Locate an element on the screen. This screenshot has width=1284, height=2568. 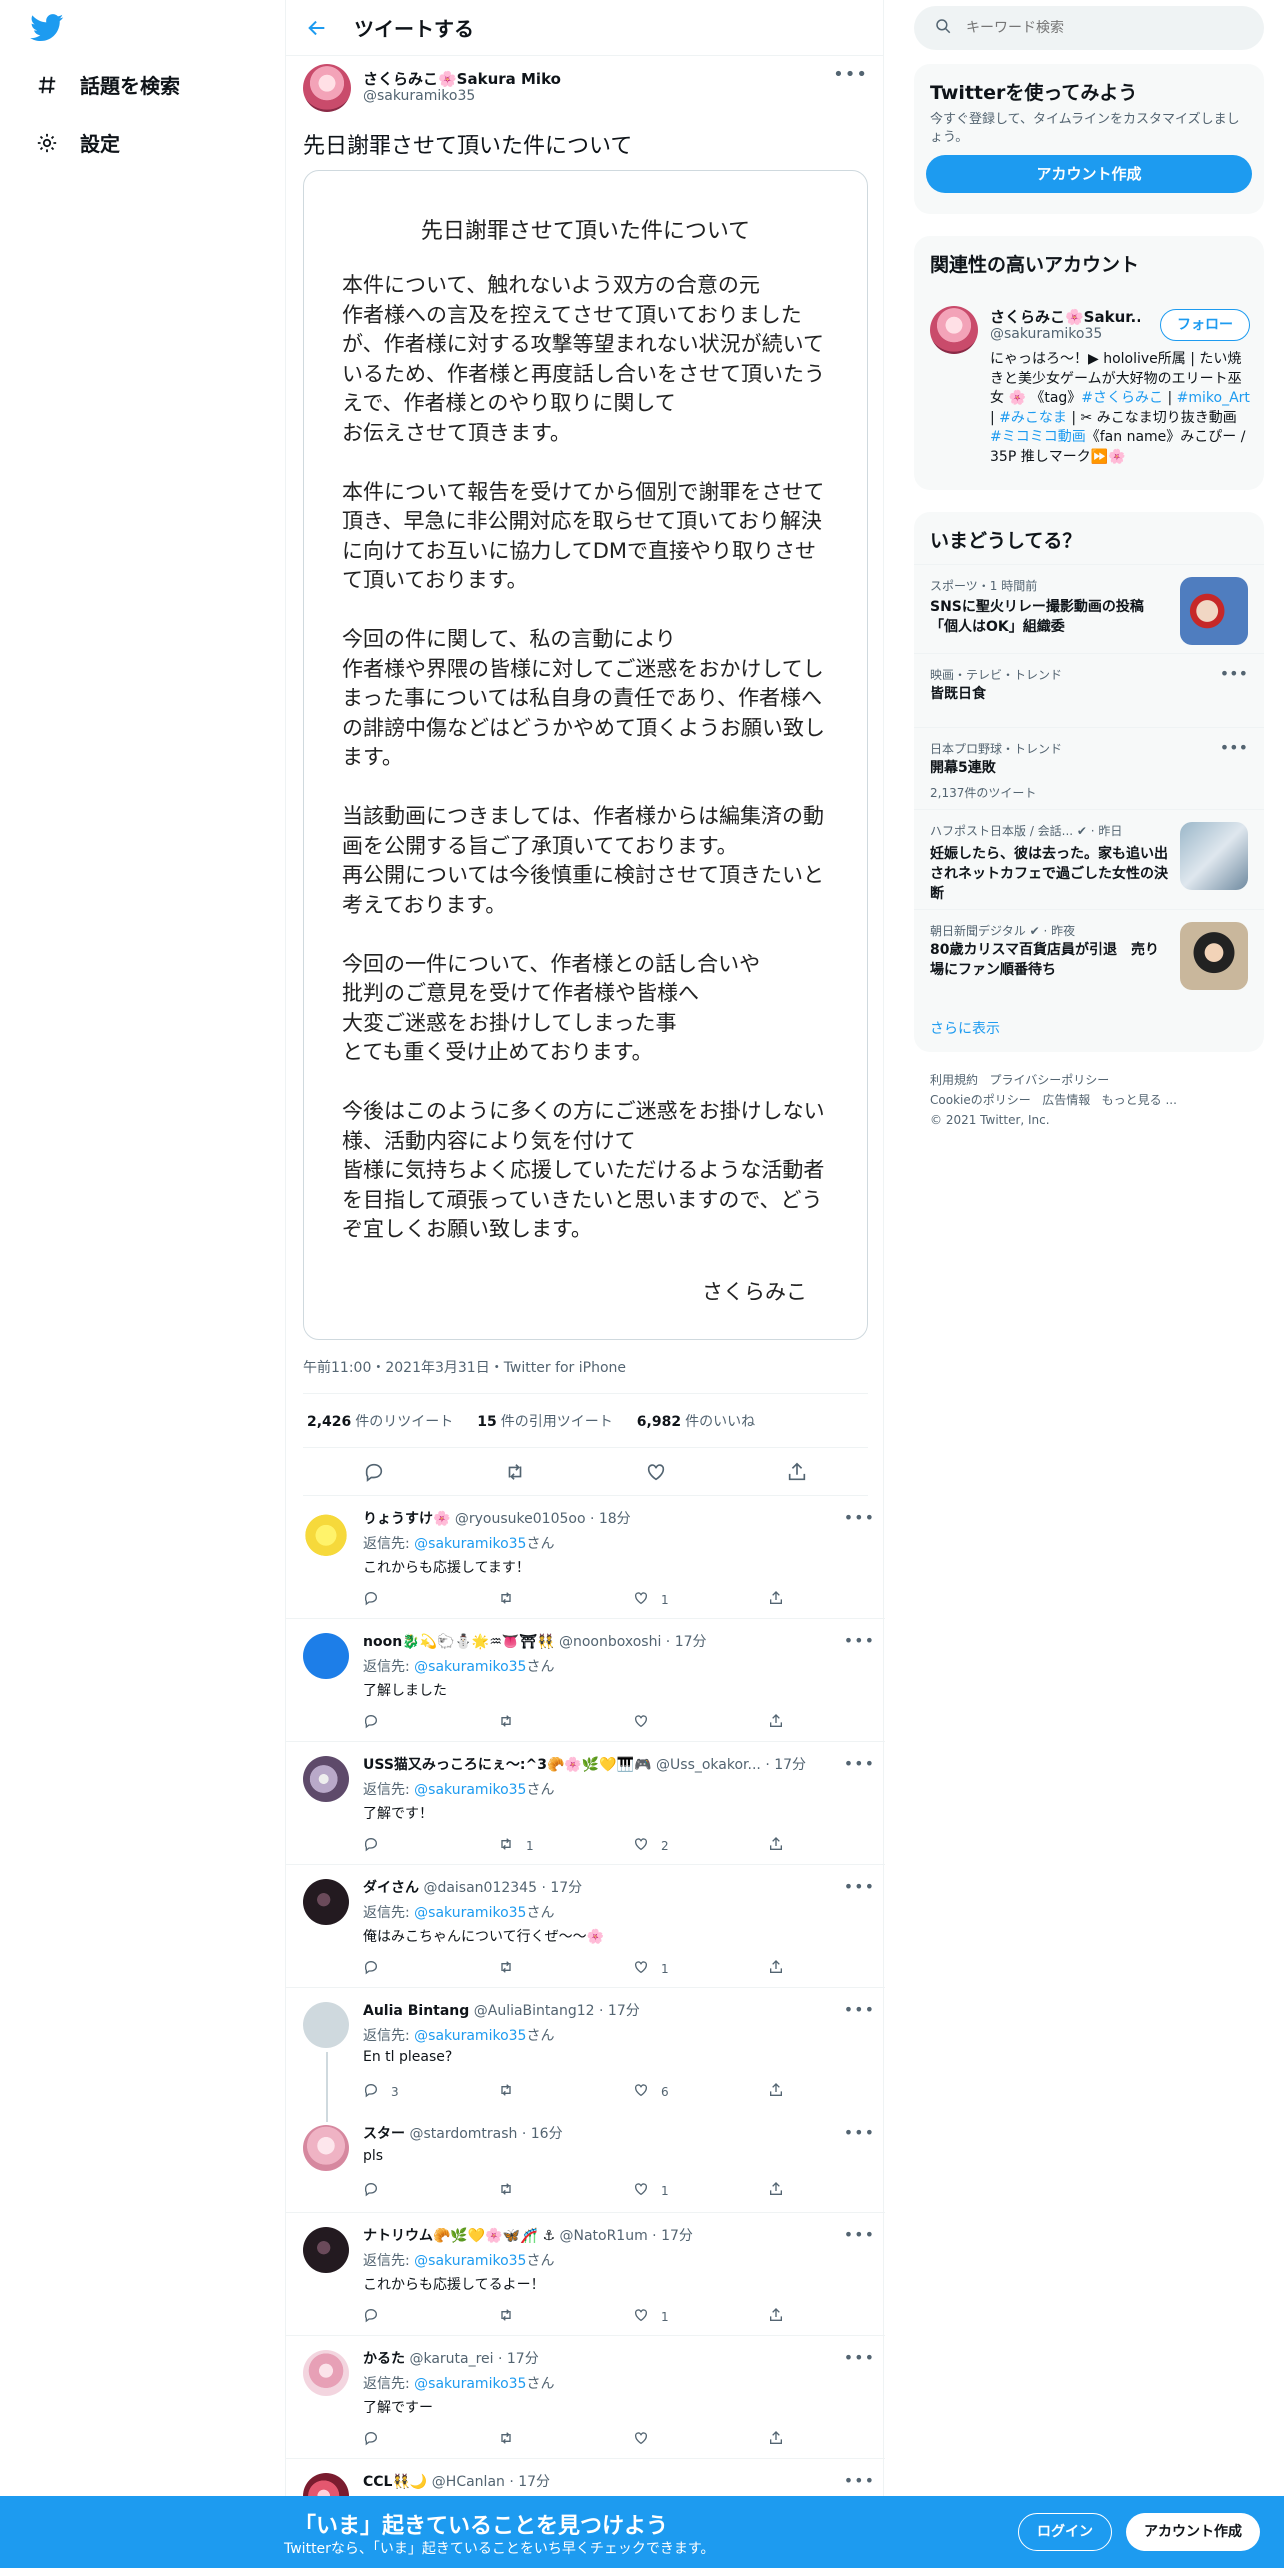
like-icon is located at coordinates (656, 1472).